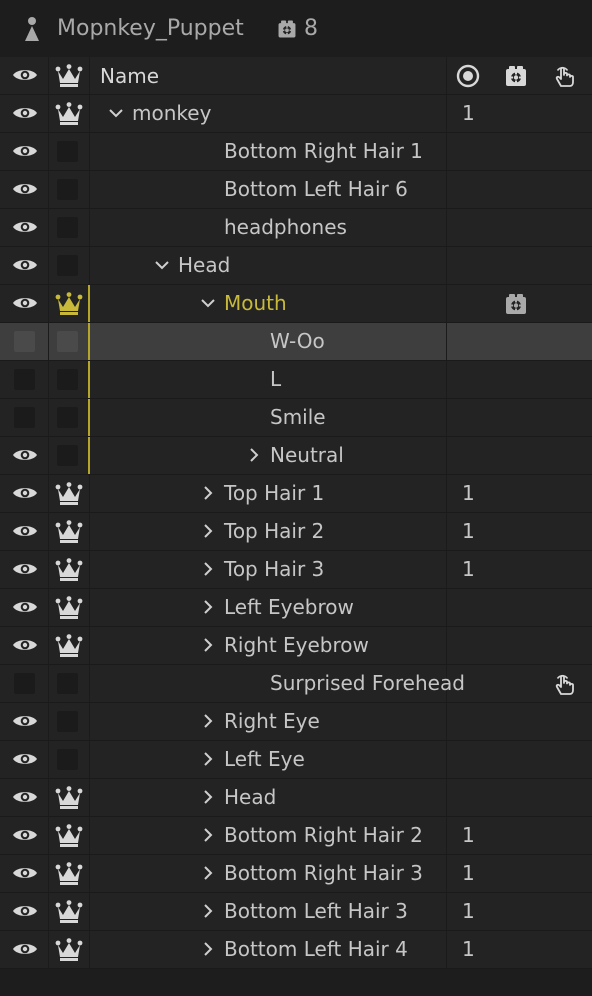 The height and width of the screenshot is (996, 592). I want to click on header-name: Name, so click(268, 75).